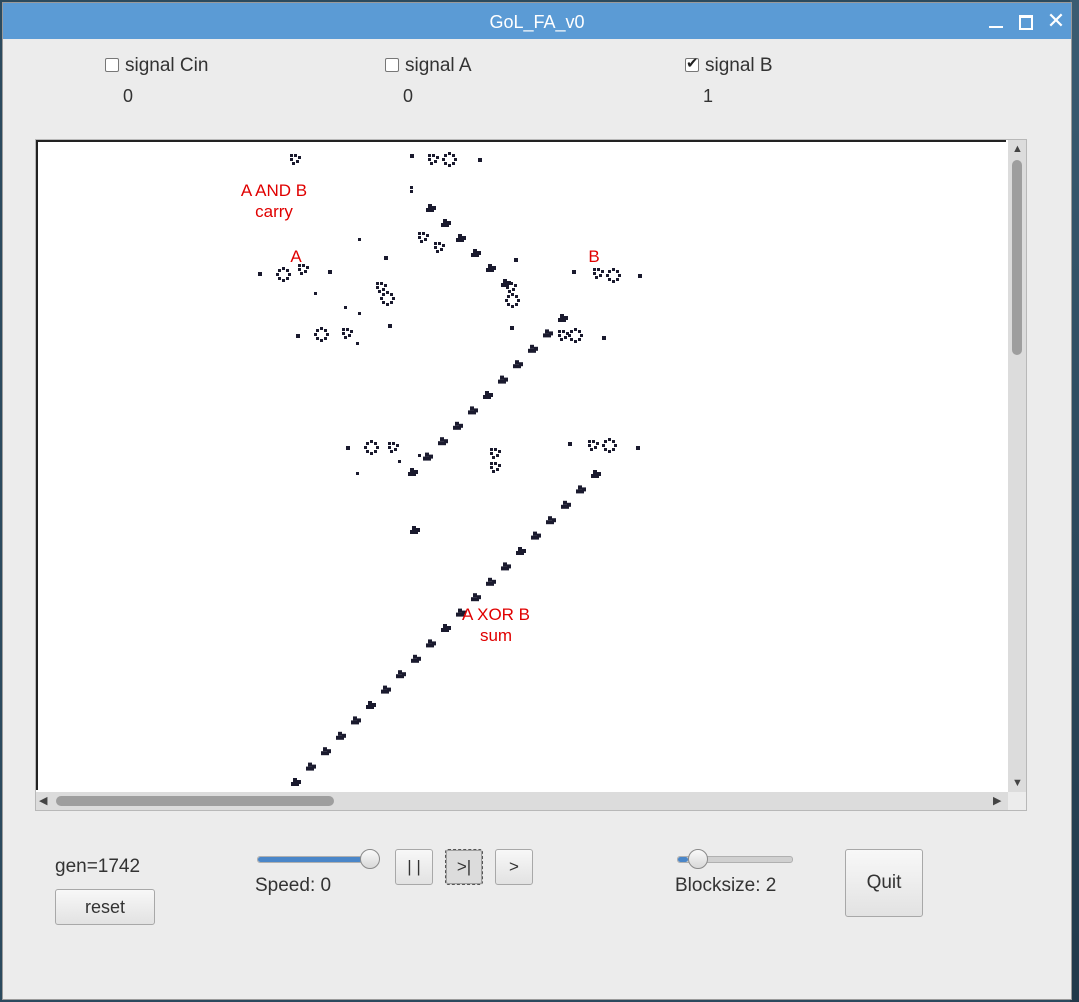  I want to click on play-button: >, so click(514, 867).